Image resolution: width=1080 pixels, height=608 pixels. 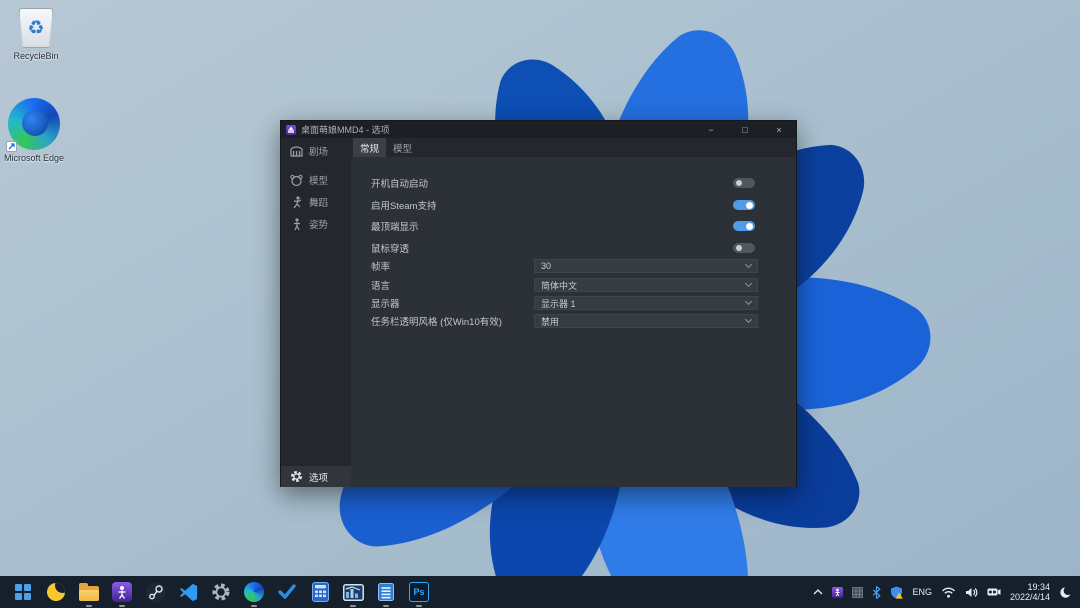 I want to click on tray-volume-icon, so click(x=971, y=592).